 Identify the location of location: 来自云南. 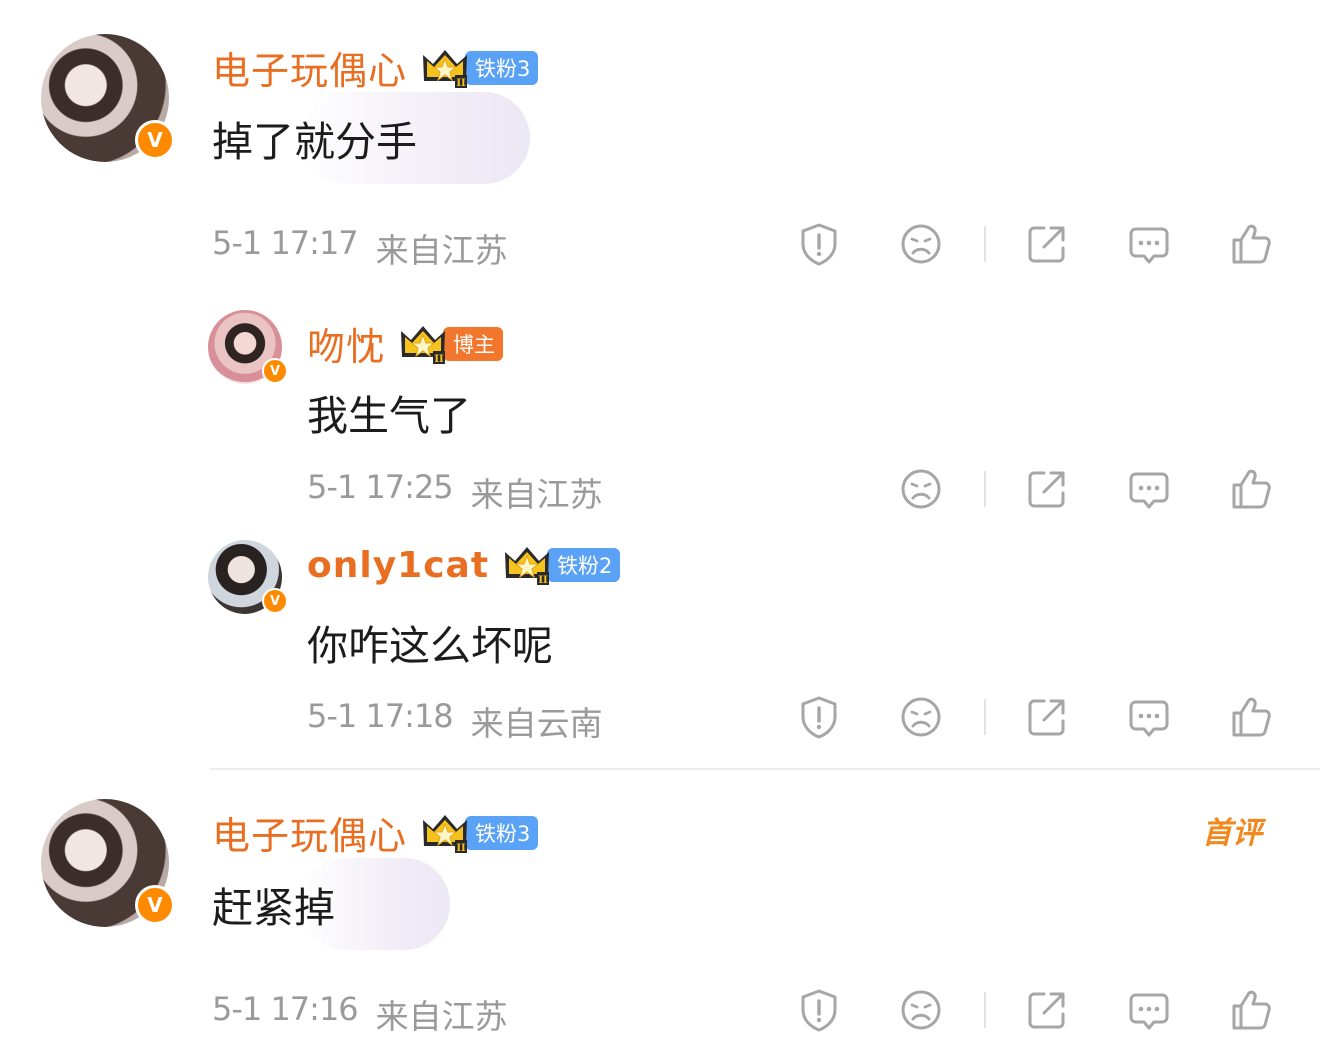
(536, 723).